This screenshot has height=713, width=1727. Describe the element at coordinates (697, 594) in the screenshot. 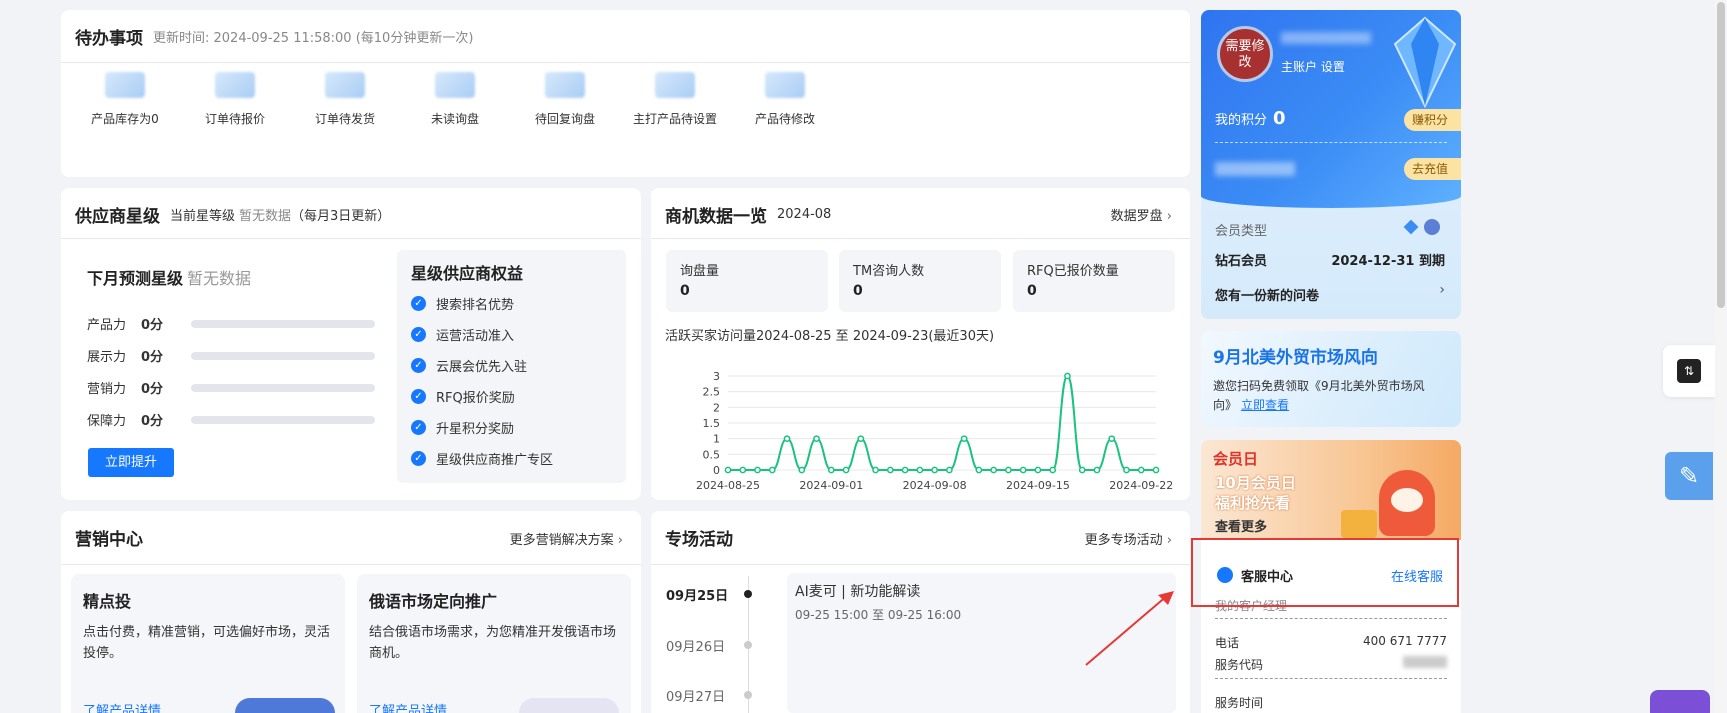

I see `timeline-date: 09月25日` at that location.